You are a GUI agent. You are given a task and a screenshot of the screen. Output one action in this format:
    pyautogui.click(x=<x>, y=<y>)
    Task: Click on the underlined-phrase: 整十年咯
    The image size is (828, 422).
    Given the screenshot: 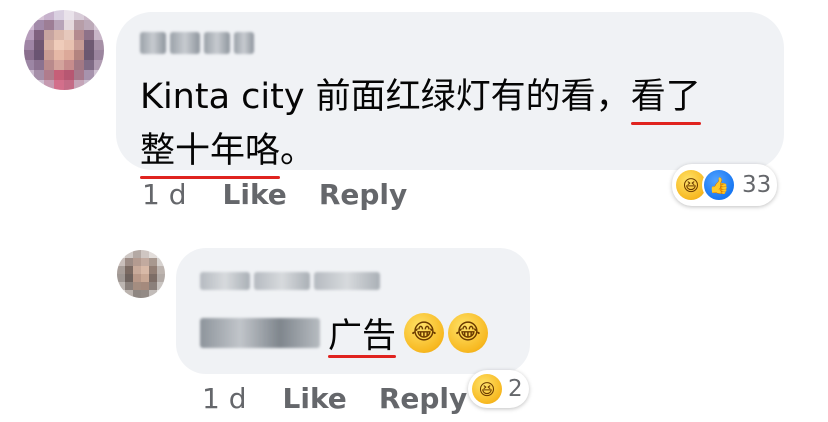 What is the action you would take?
    pyautogui.click(x=210, y=151)
    